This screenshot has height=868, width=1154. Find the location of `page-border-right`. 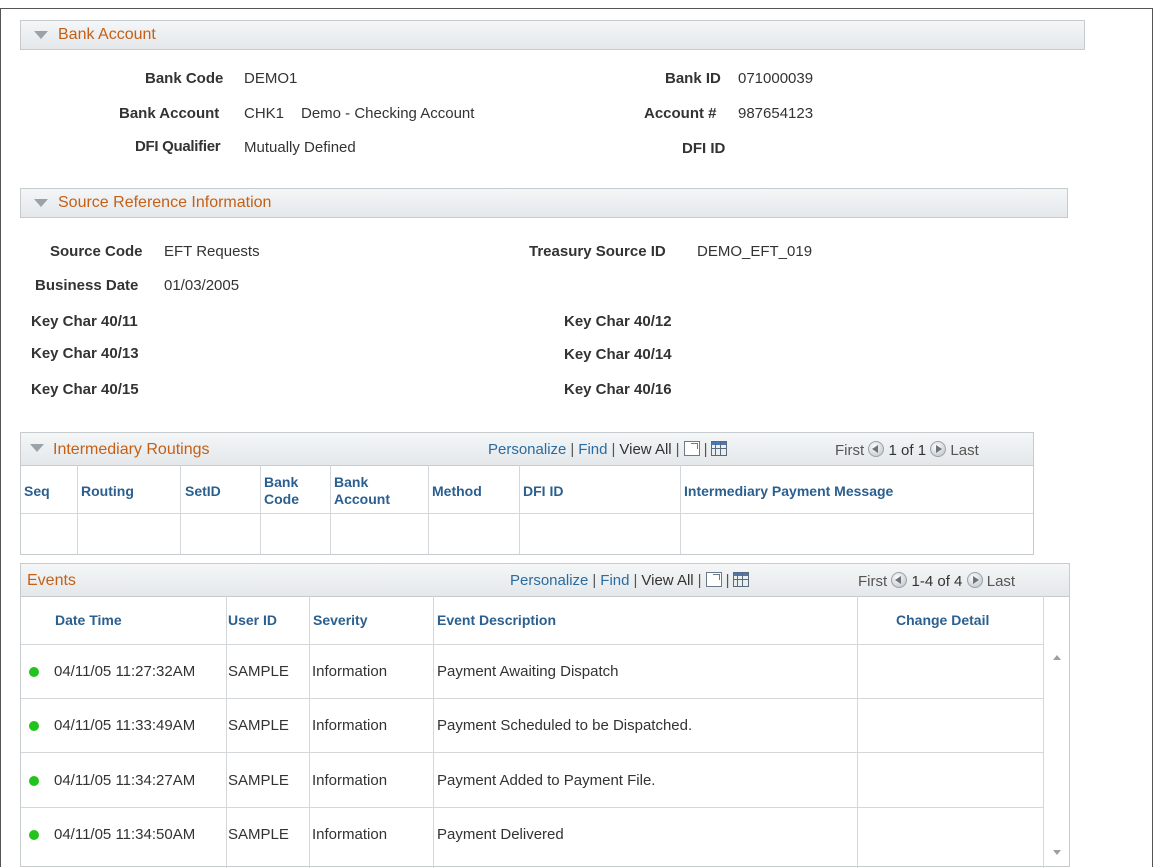

page-border-right is located at coordinates (1152, 437).